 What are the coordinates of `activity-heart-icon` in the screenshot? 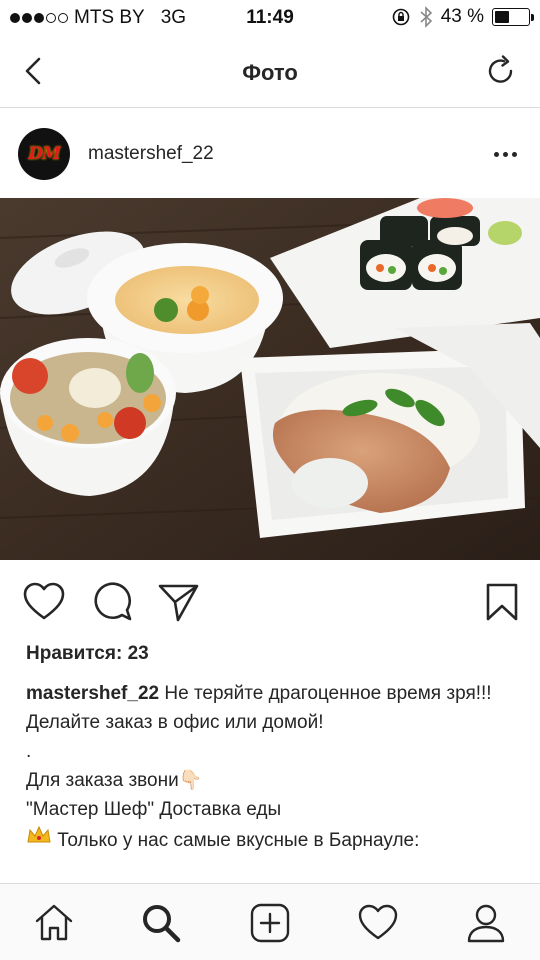 It's located at (378, 923).